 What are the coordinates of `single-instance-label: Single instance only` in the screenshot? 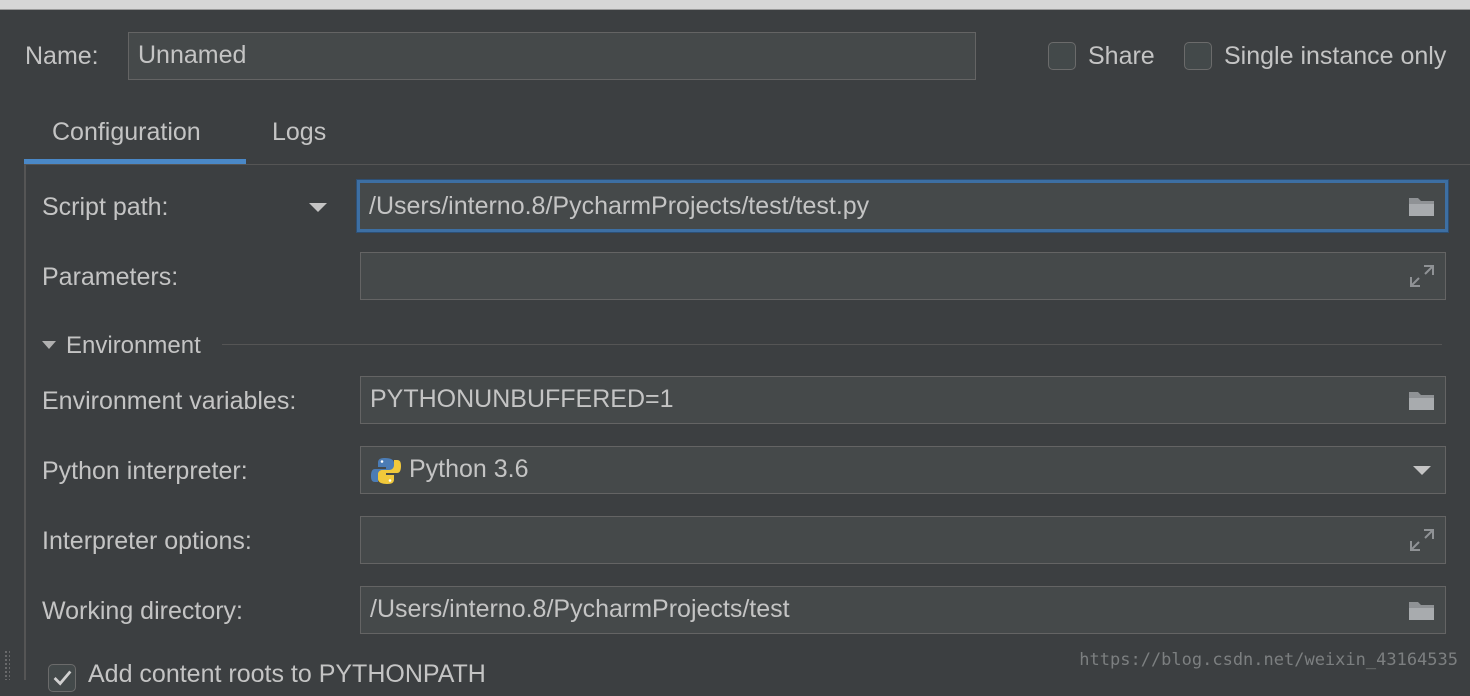 It's located at (1335, 56).